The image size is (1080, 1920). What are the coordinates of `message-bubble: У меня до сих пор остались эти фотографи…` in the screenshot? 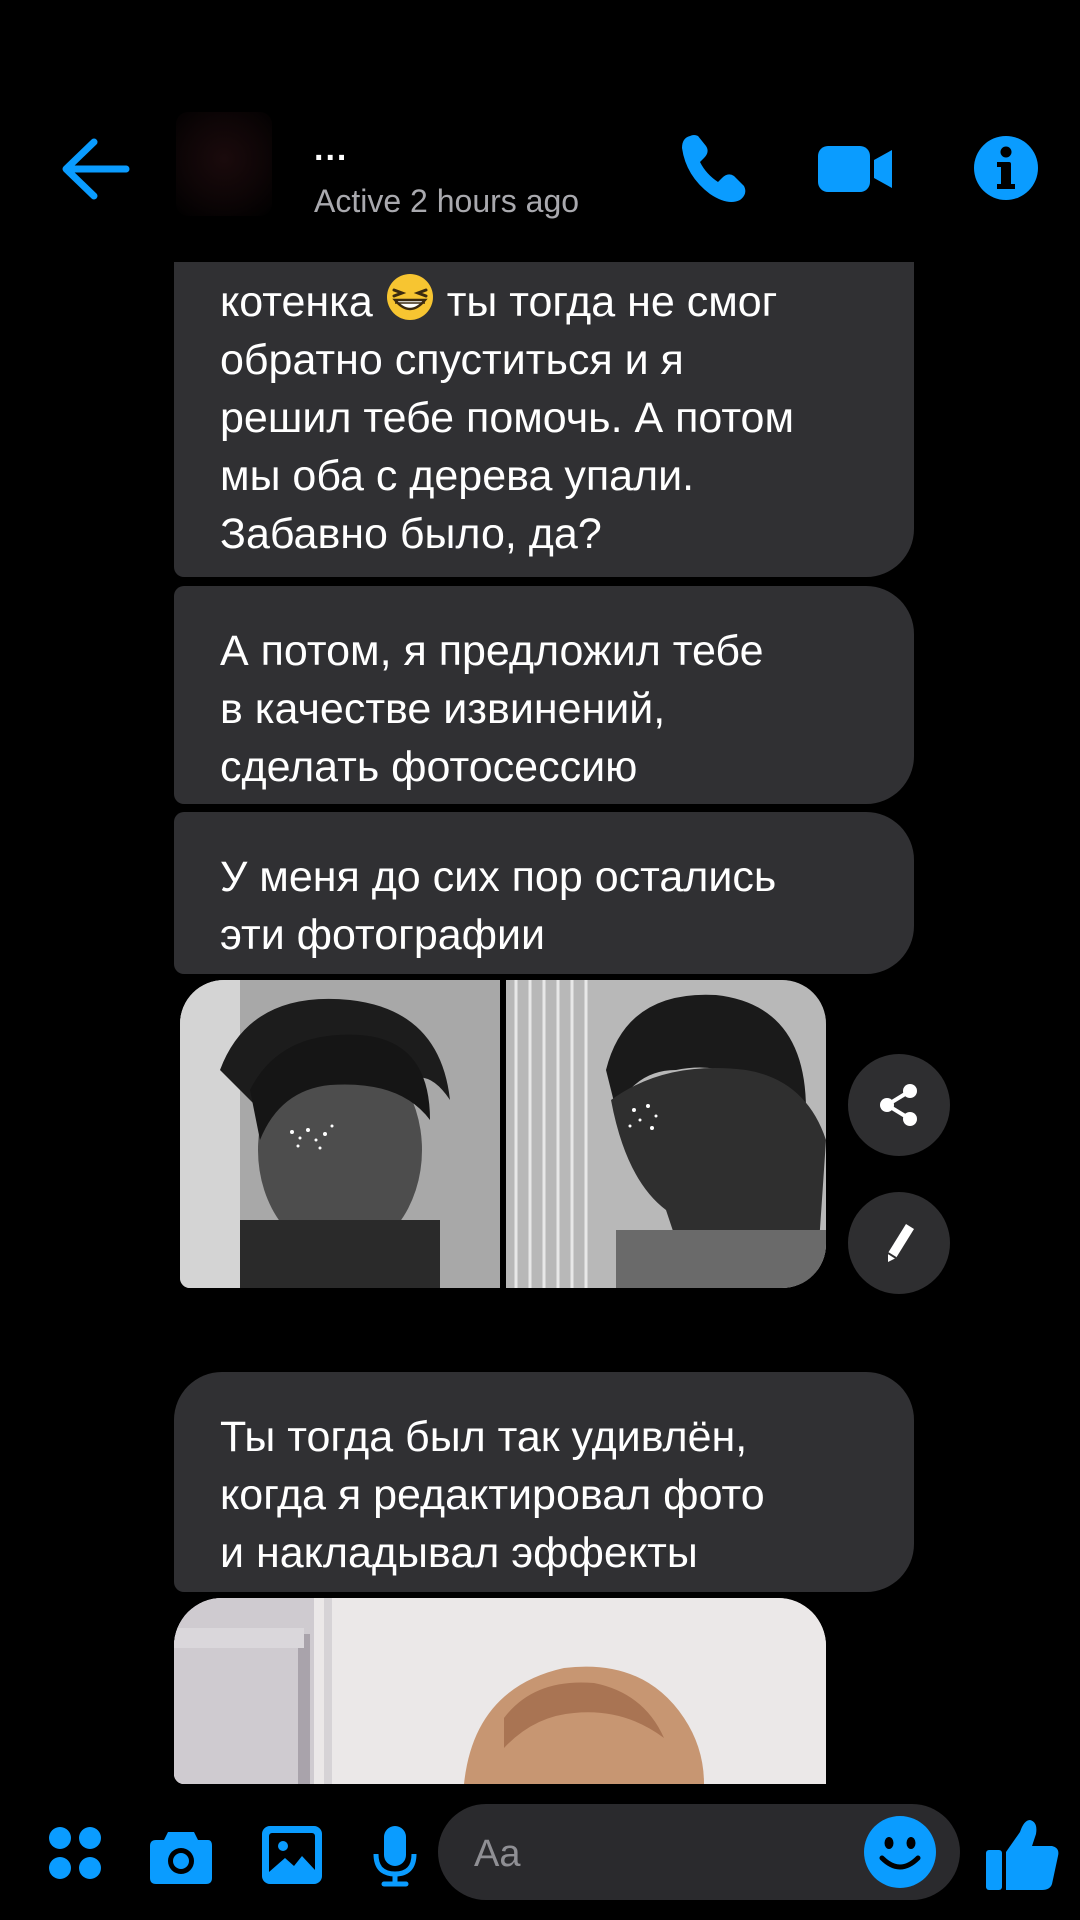 It's located at (544, 893).